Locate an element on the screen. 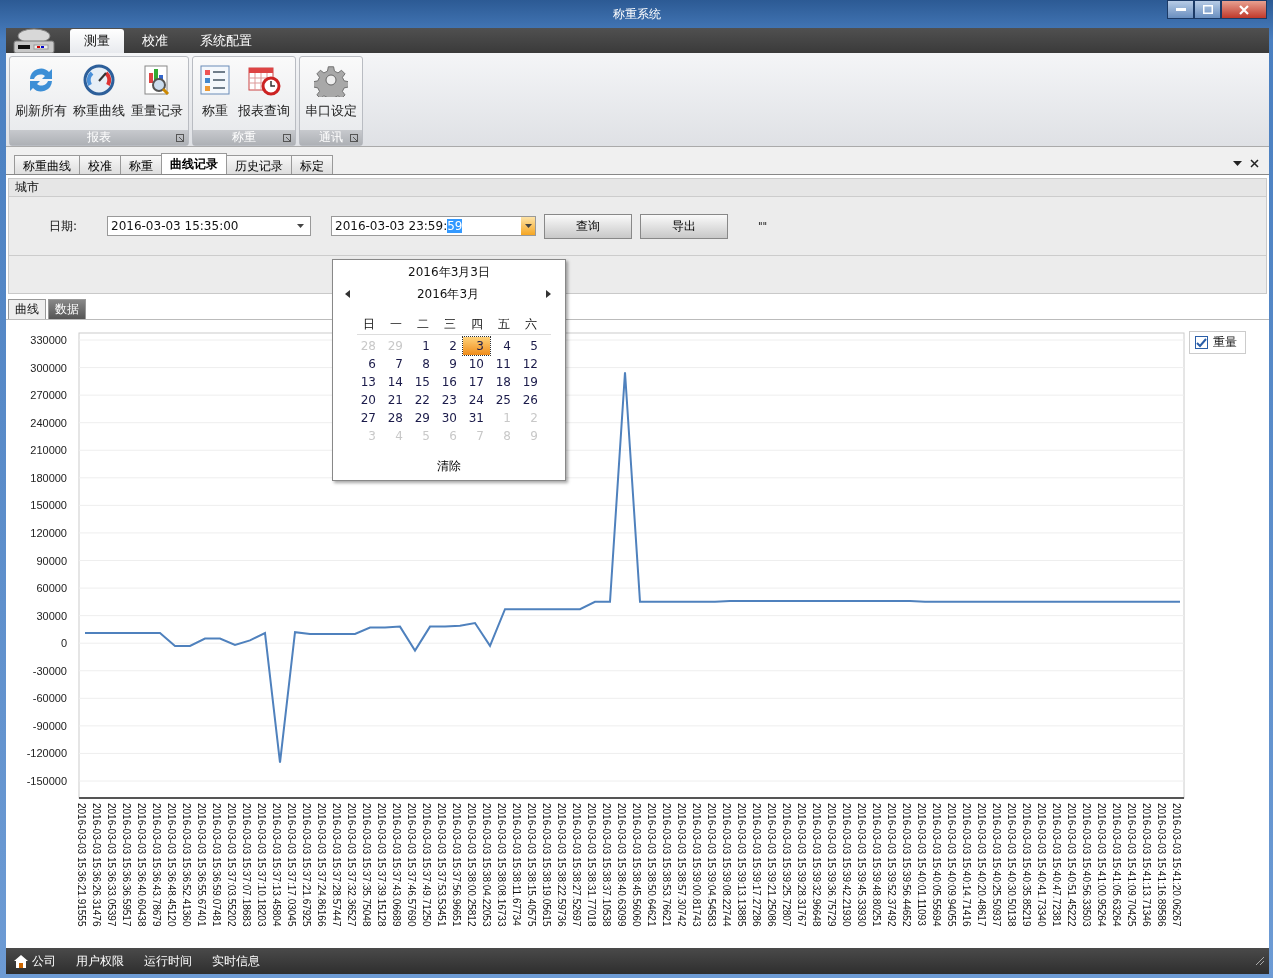 This screenshot has height=978, width=1273. calendar-day: 7 is located at coordinates (395, 364).